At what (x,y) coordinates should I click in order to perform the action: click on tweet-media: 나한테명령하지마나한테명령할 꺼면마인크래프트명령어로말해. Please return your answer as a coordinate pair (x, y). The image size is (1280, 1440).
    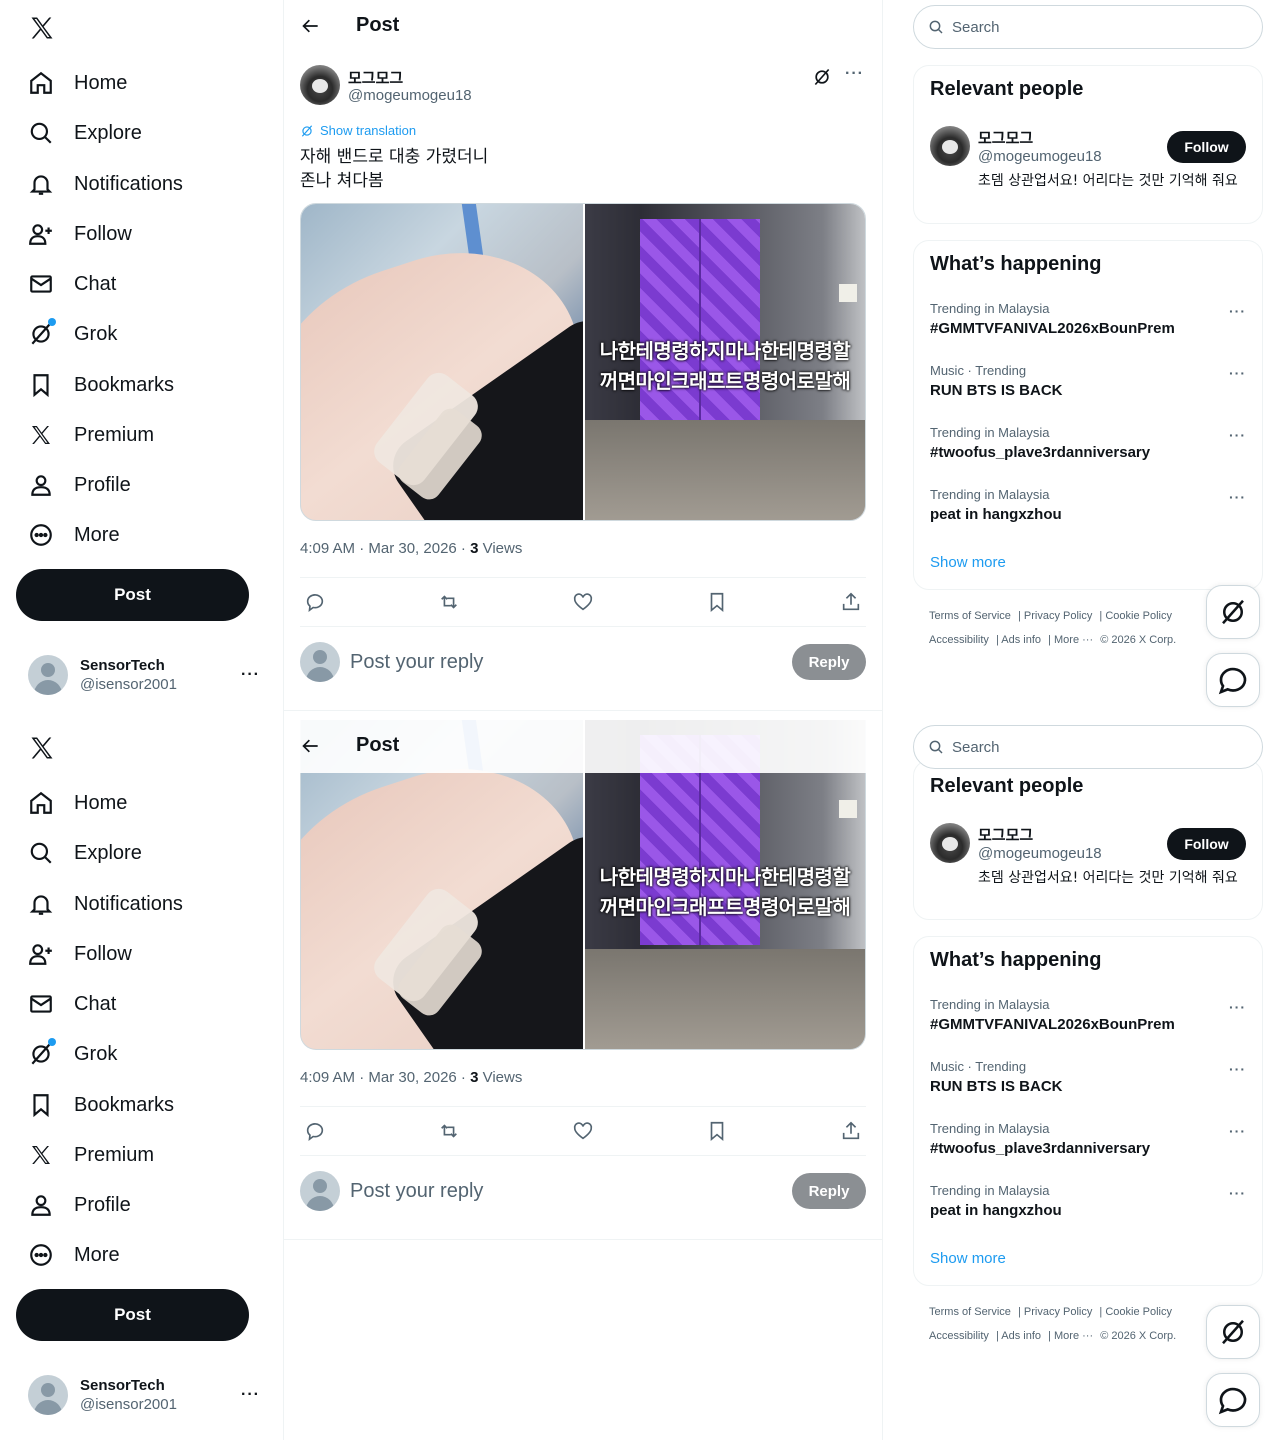
    Looking at the image, I should click on (583, 362).